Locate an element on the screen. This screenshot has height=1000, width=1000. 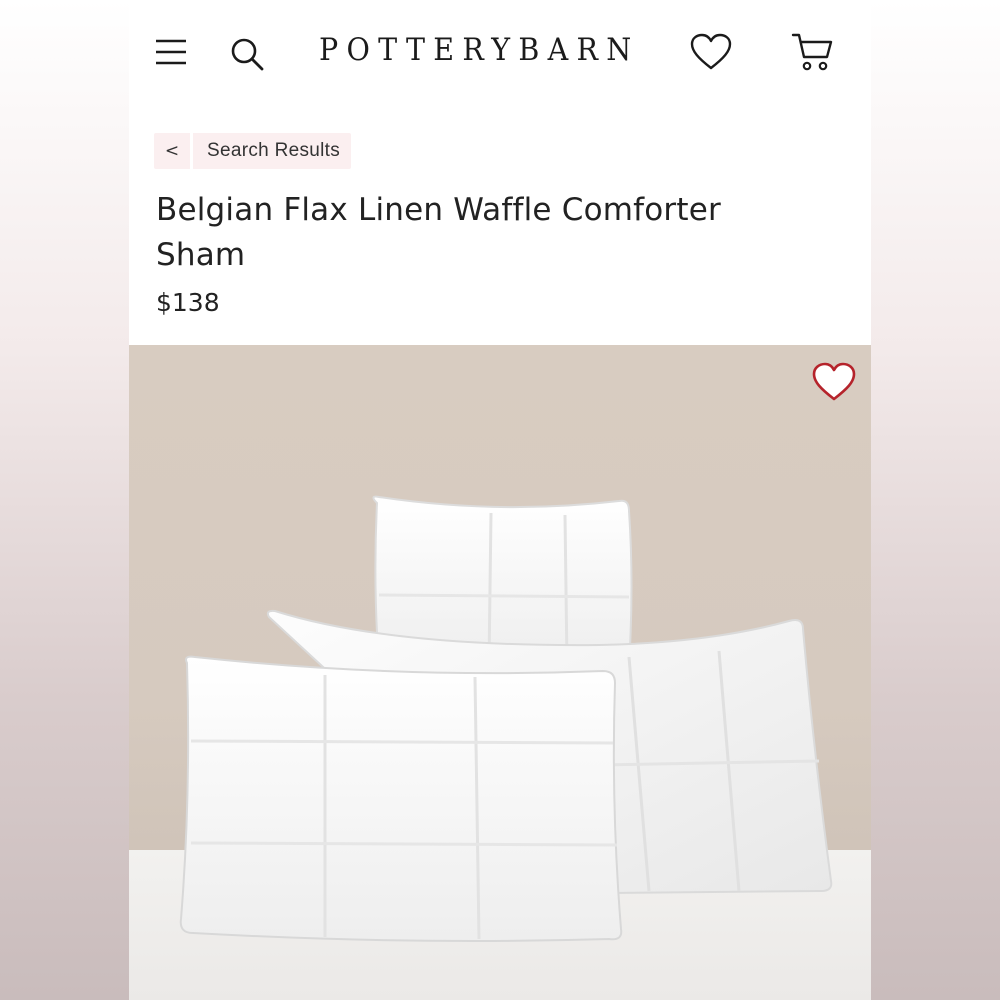
product-price: $138 is located at coordinates (188, 302).